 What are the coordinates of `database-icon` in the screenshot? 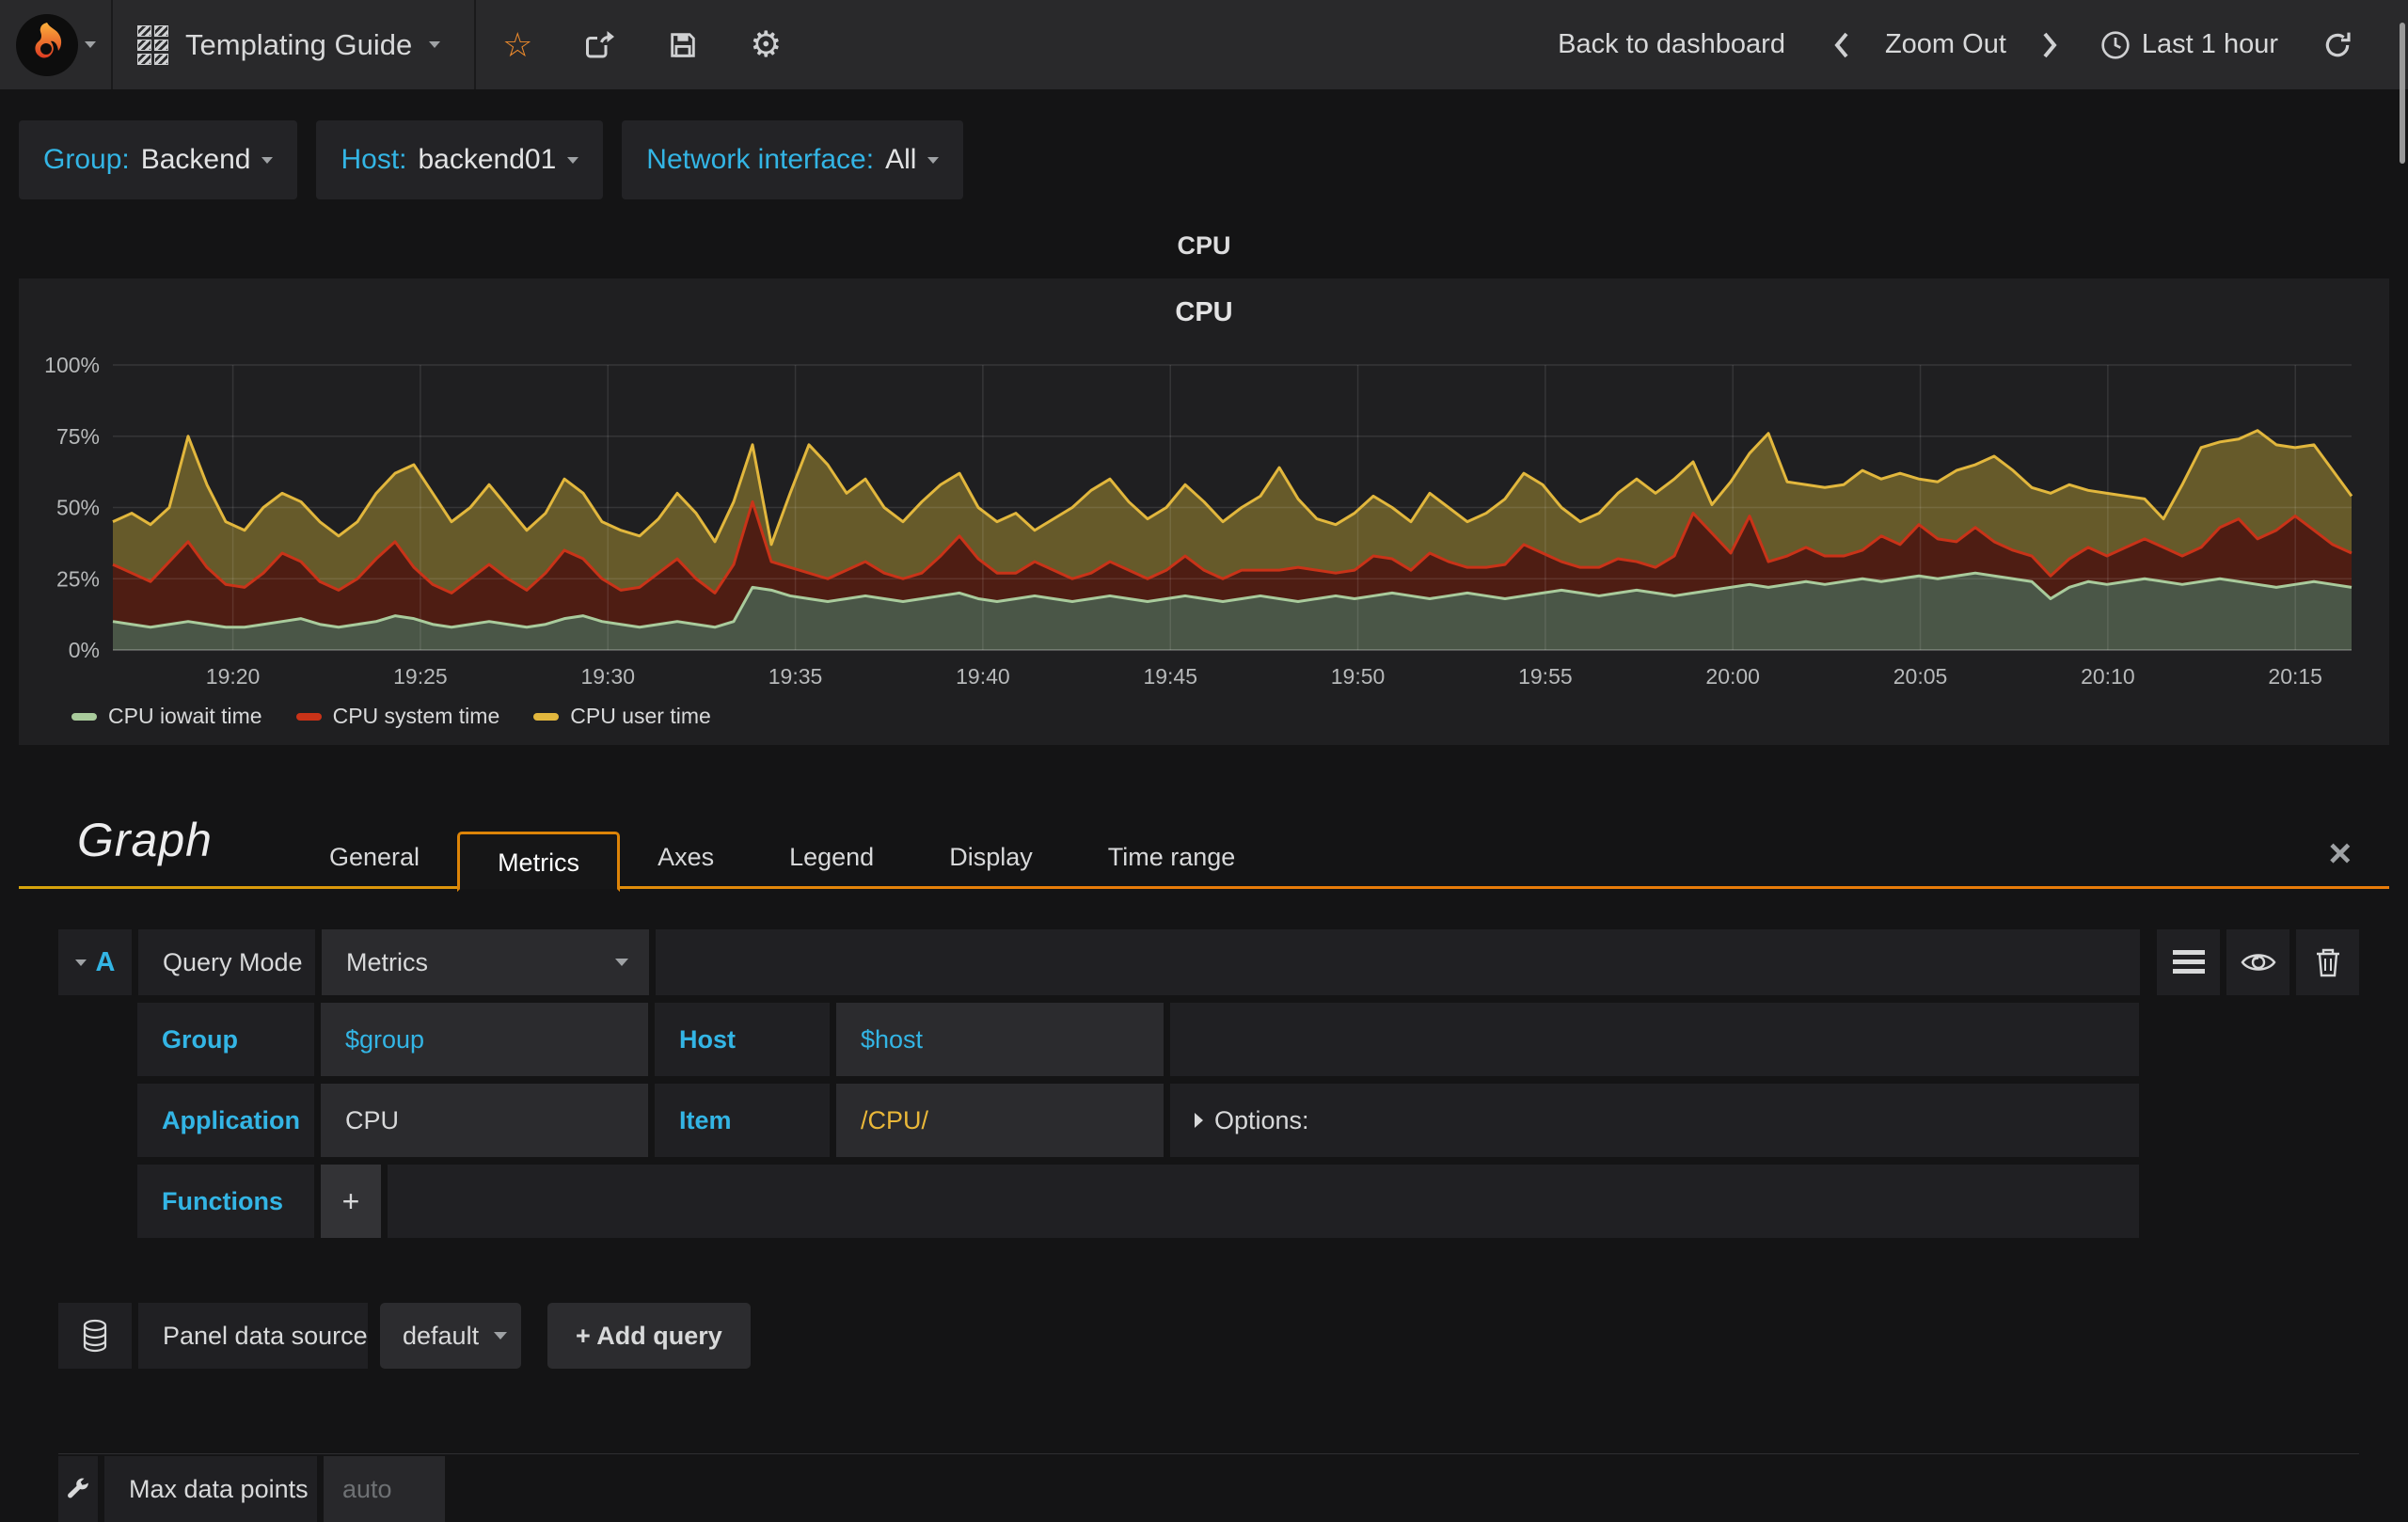 It's located at (95, 1336).